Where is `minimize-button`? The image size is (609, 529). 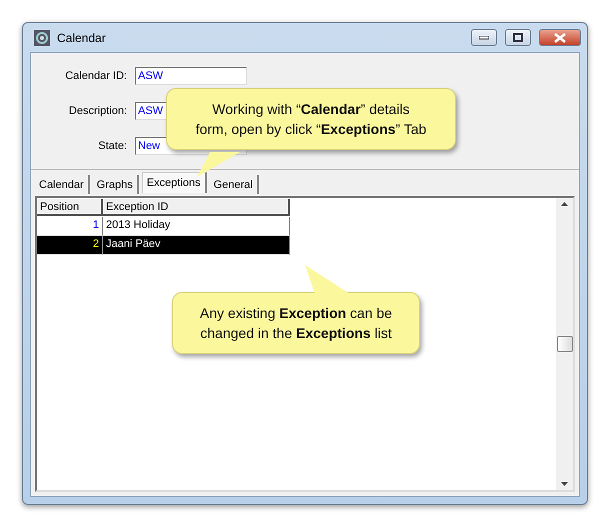
minimize-button is located at coordinates (484, 37).